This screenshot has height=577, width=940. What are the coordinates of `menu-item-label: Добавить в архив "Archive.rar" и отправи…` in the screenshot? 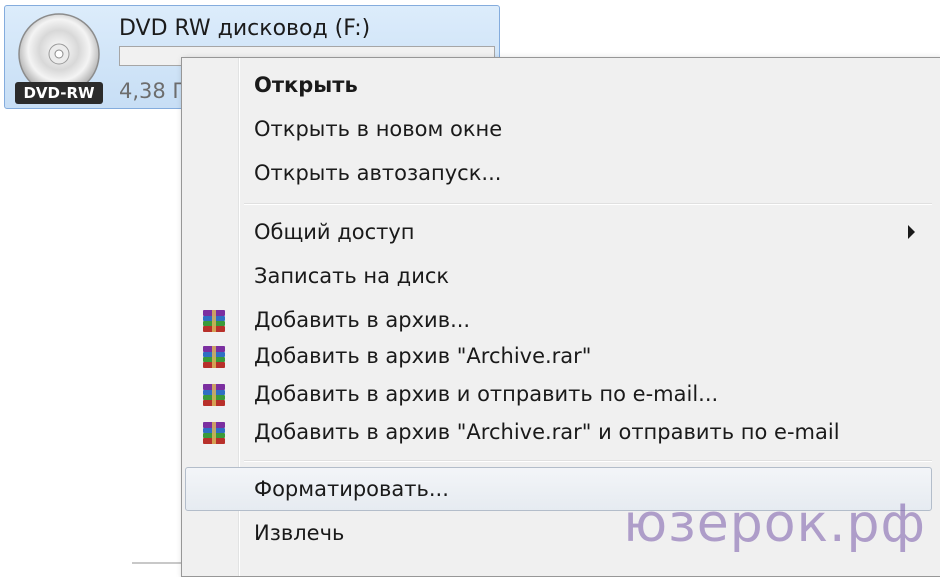 It's located at (547, 432).